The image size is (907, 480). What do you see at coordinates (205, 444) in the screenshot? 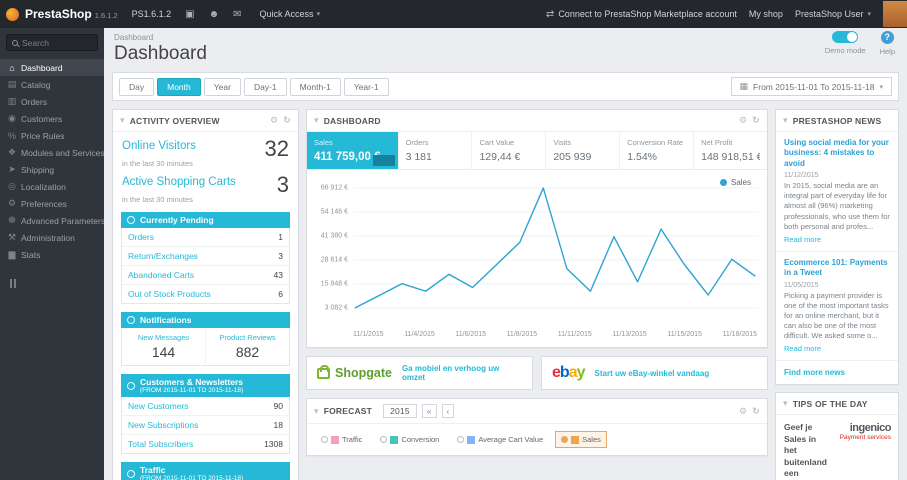
I see `total-subscribers-row: Total Subscribers 1308` at bounding box center [205, 444].